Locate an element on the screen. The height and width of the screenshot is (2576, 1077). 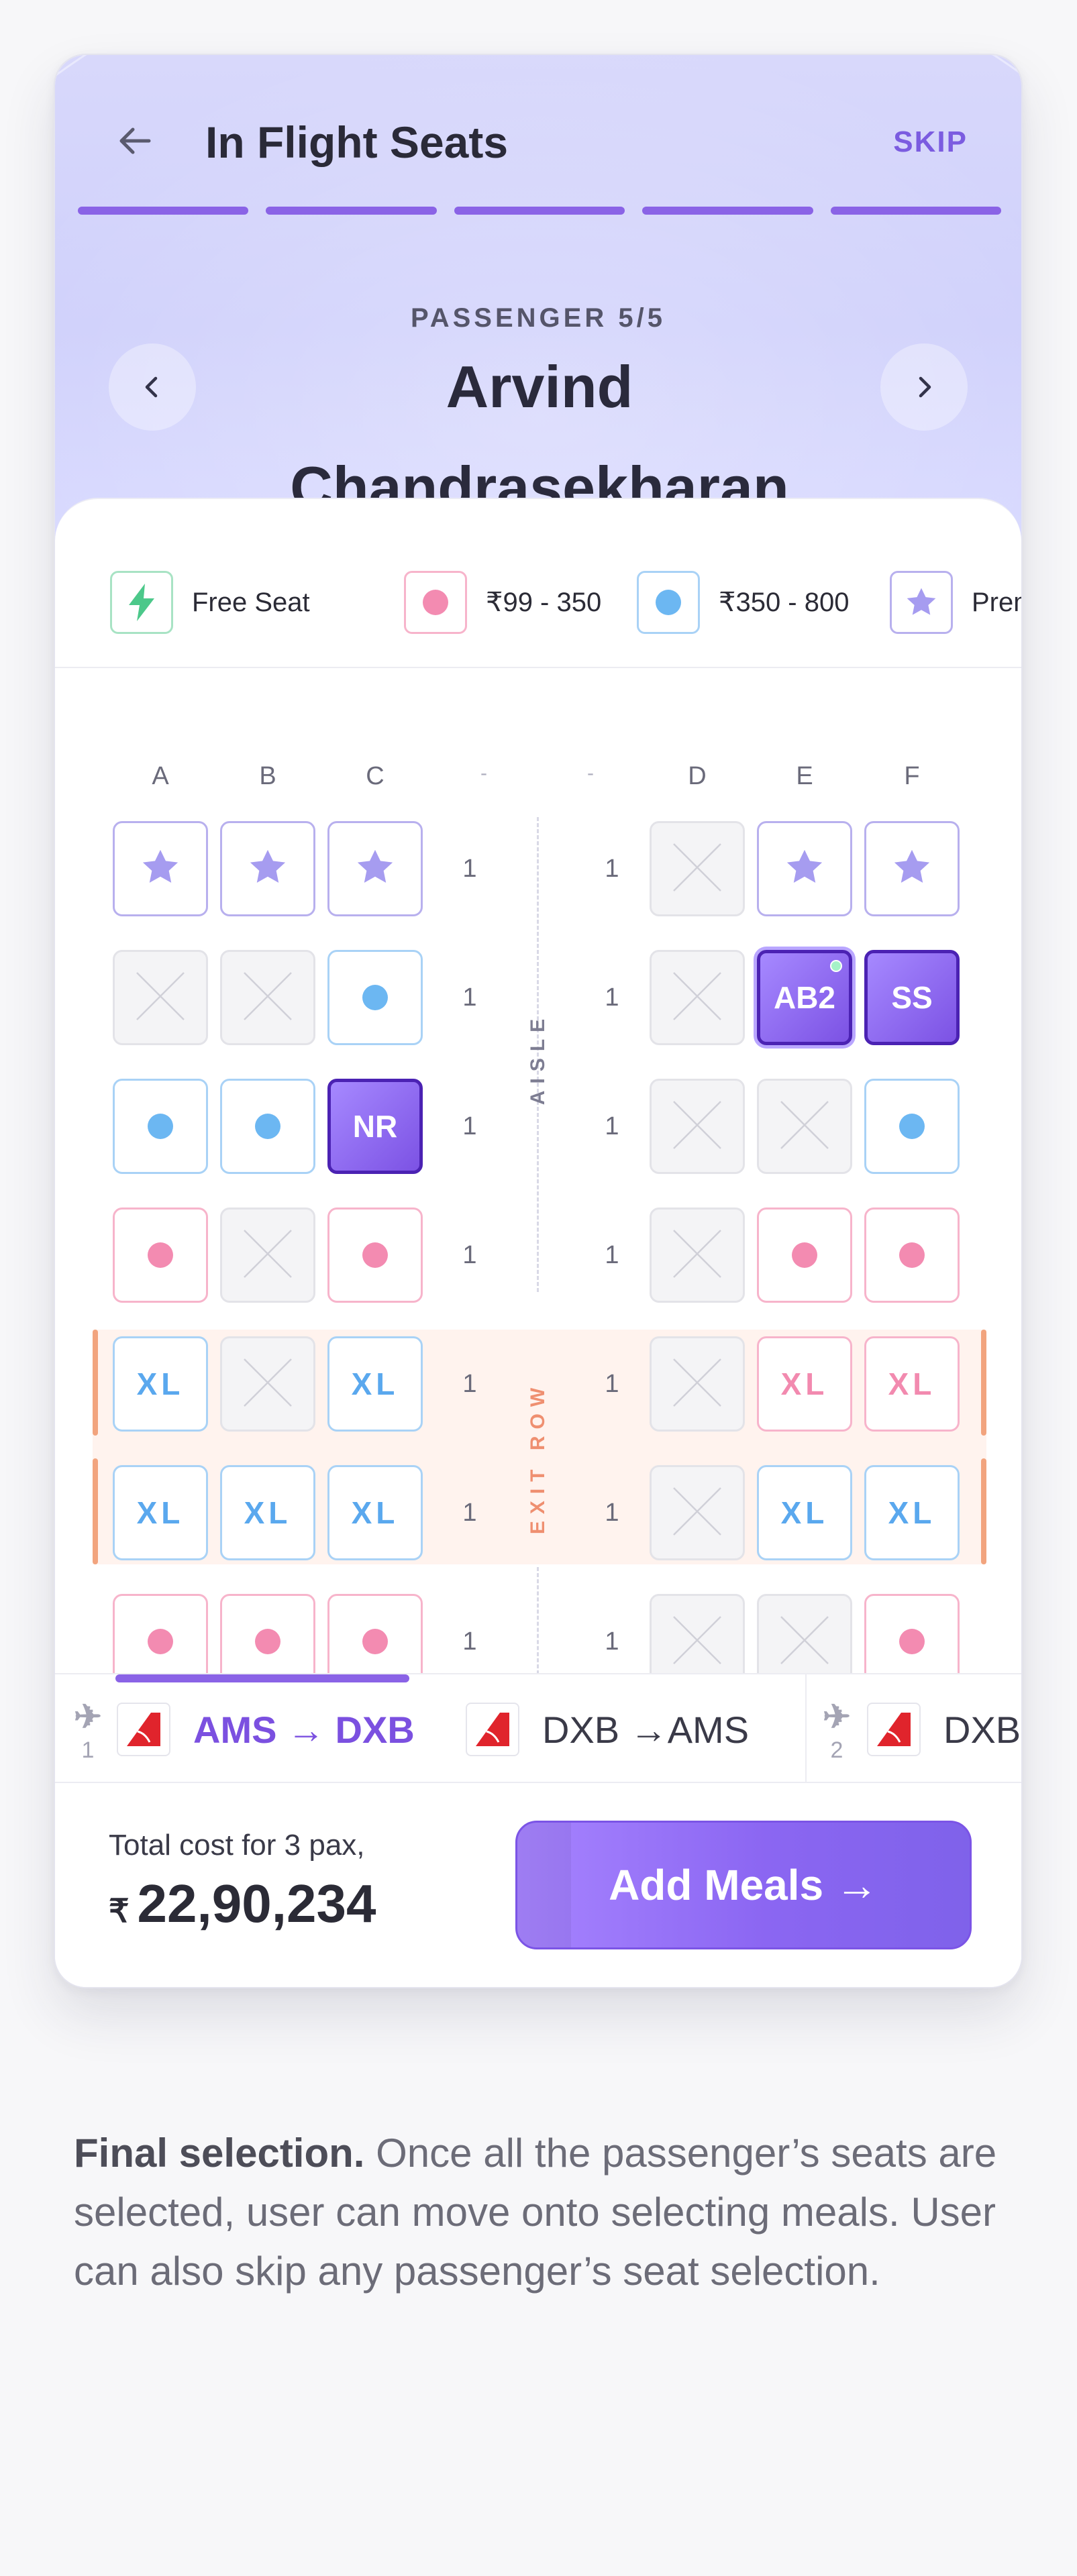
exit-marker-right is located at coordinates (984, 1511).